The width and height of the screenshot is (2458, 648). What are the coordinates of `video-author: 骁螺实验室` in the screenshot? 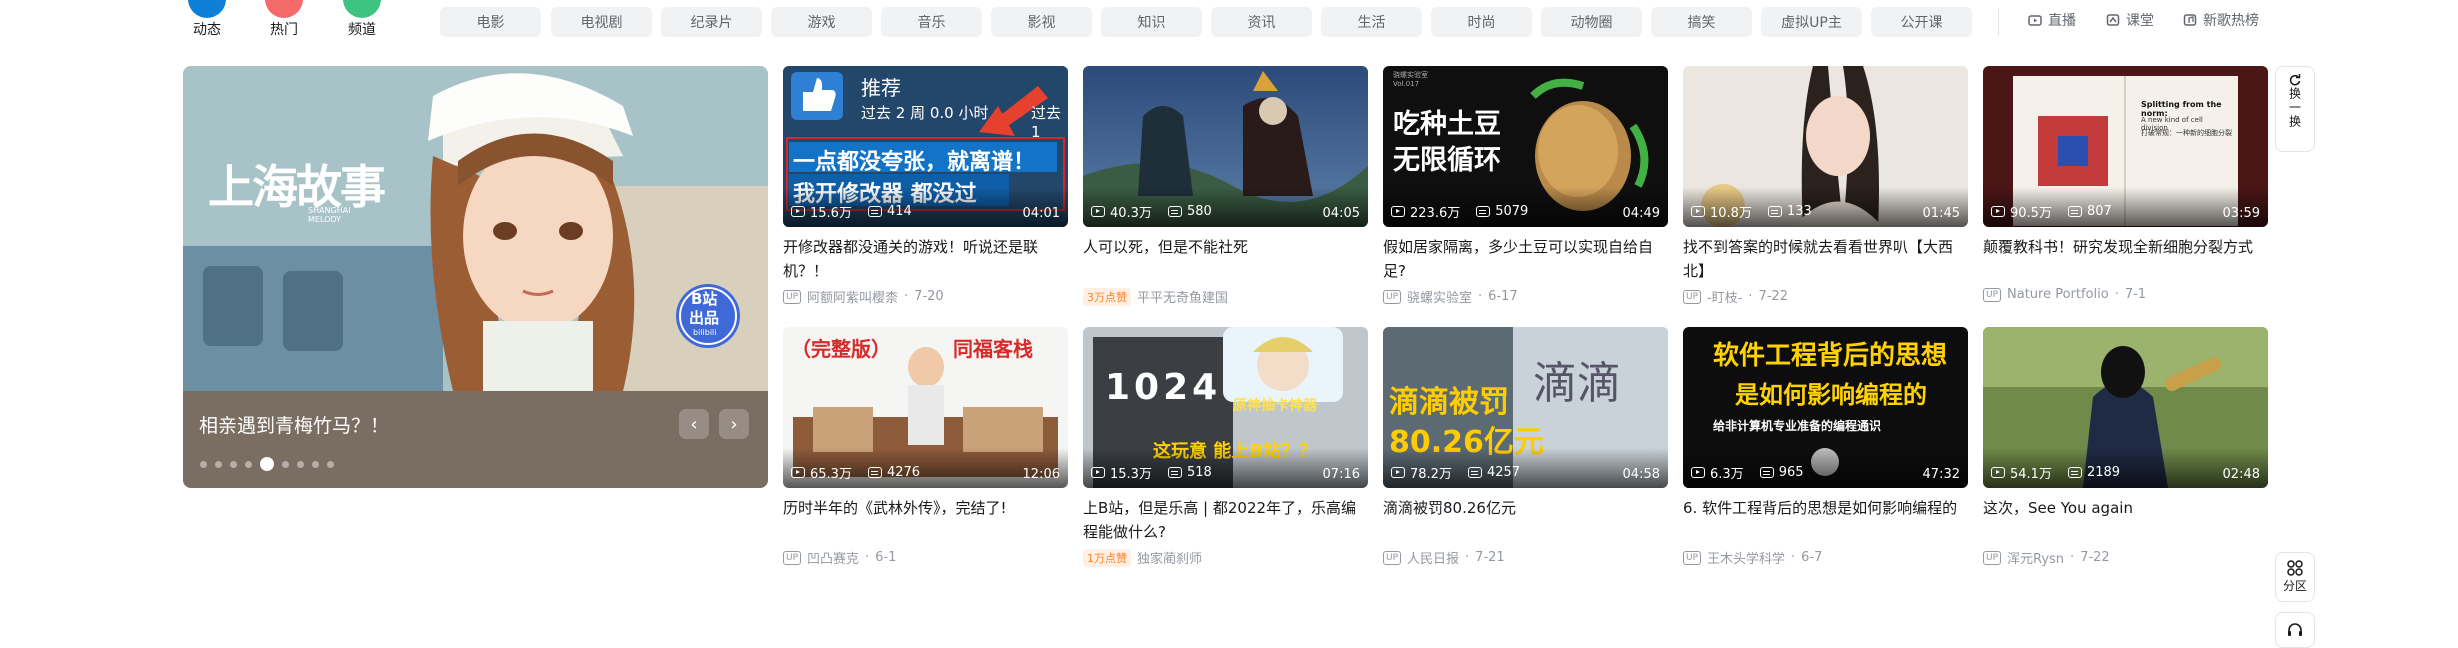 It's located at (1439, 296).